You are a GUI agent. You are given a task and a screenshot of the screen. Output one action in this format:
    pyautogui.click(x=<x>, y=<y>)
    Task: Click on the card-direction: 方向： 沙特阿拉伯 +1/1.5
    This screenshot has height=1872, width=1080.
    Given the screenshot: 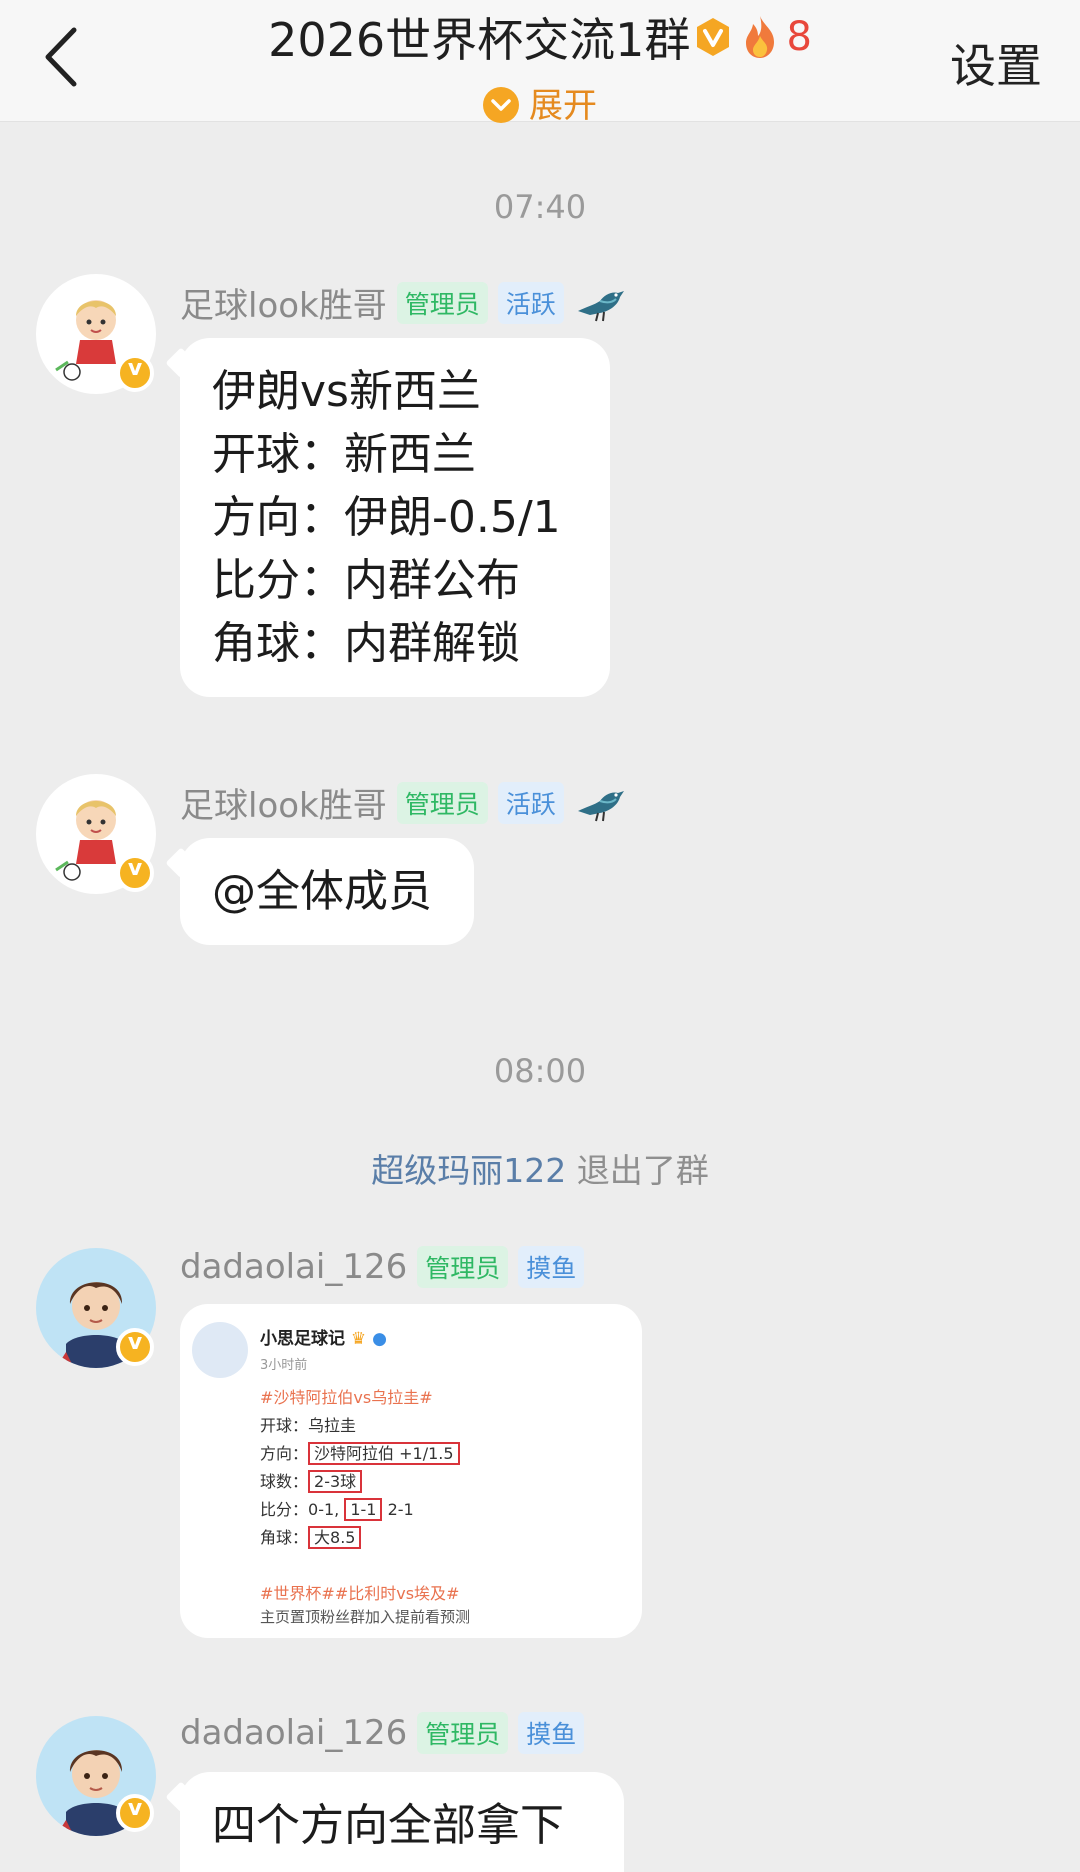 What is the action you would take?
    pyautogui.click(x=360, y=1452)
    